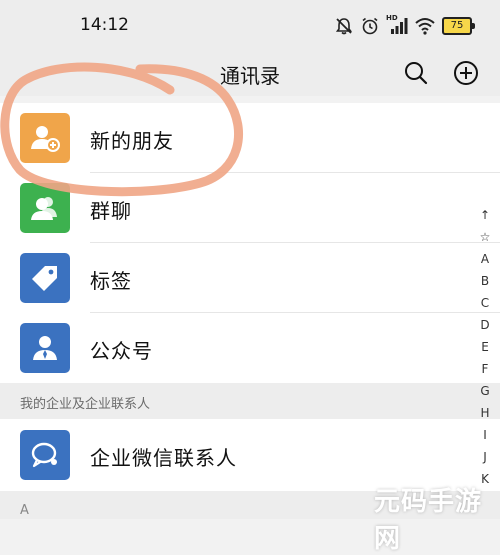 This screenshot has width=500, height=555. I want to click on enterprise-section-title: 我的企业及企业联系人, so click(85, 404).